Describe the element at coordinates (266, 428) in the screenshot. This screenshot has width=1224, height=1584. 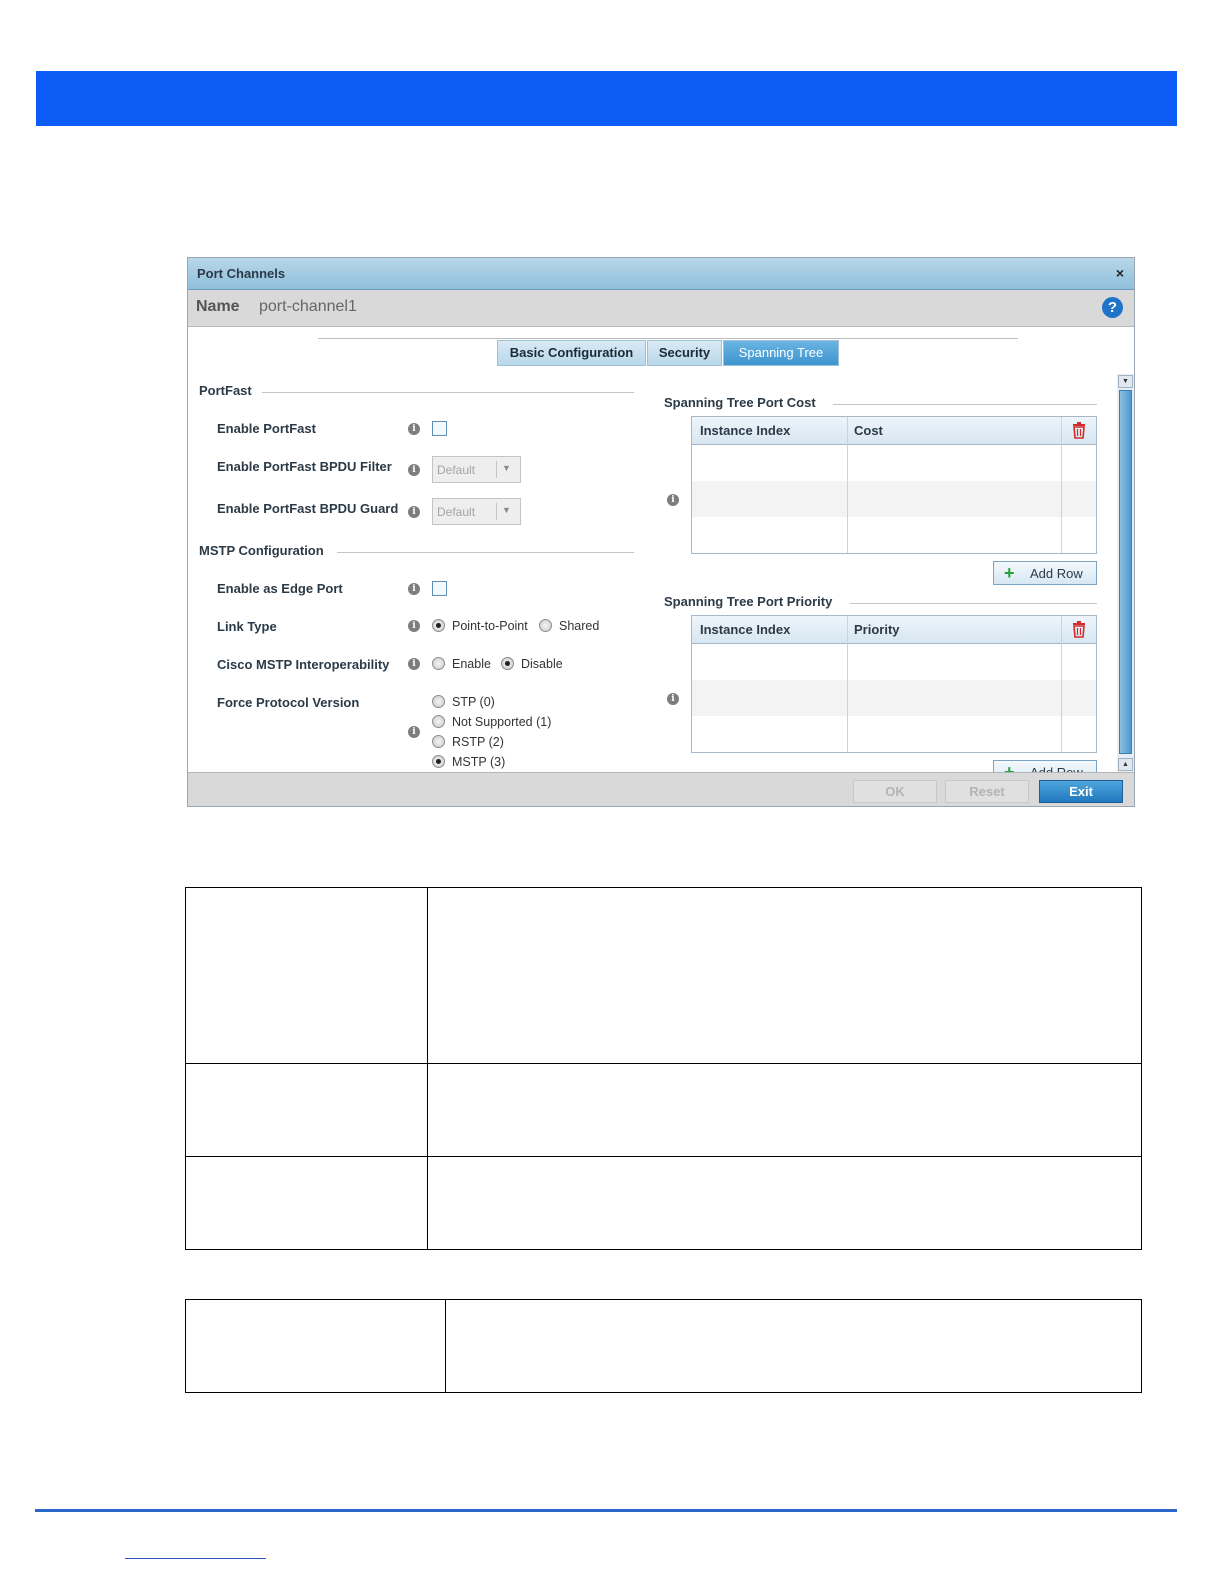
I see `enable-portfast-label: Enable PortFast` at that location.